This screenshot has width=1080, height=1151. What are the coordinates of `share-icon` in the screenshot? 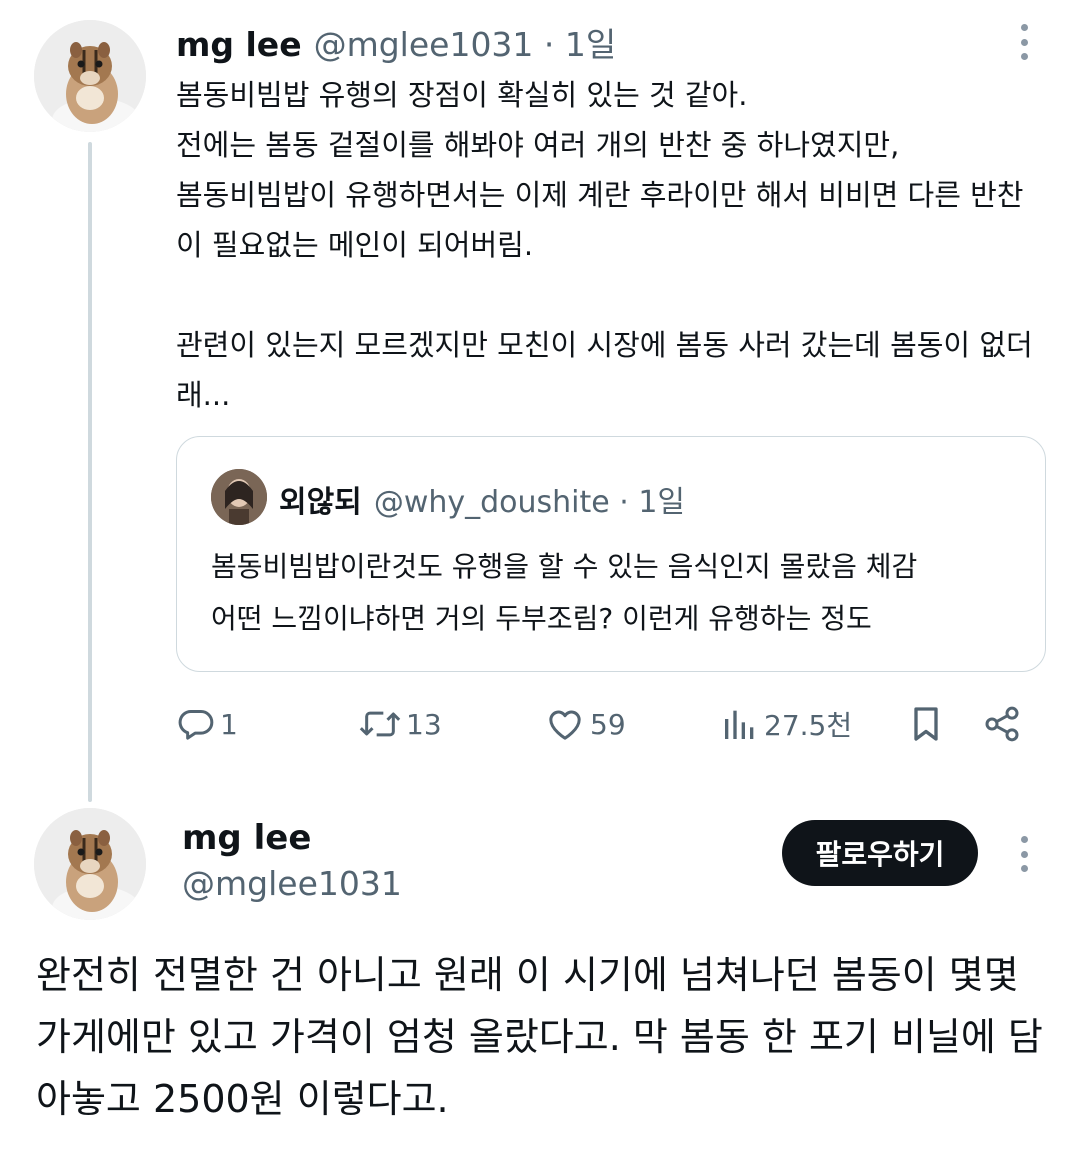 It's located at (1002, 724).